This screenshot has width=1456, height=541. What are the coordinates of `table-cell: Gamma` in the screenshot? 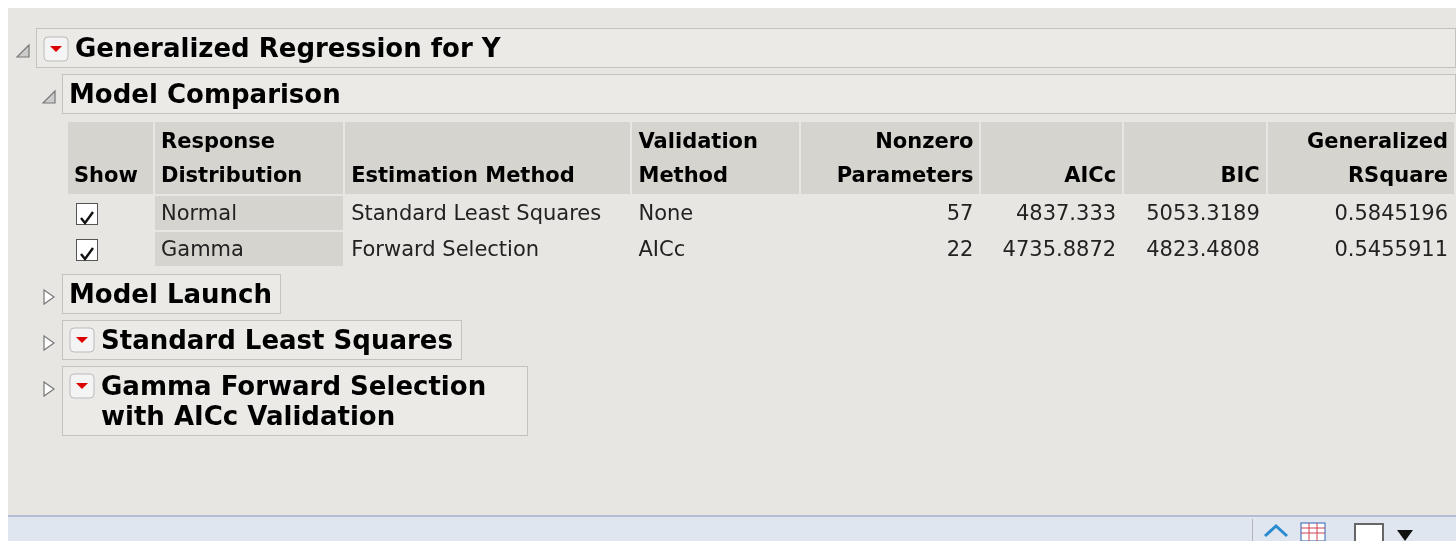 It's located at (249, 249).